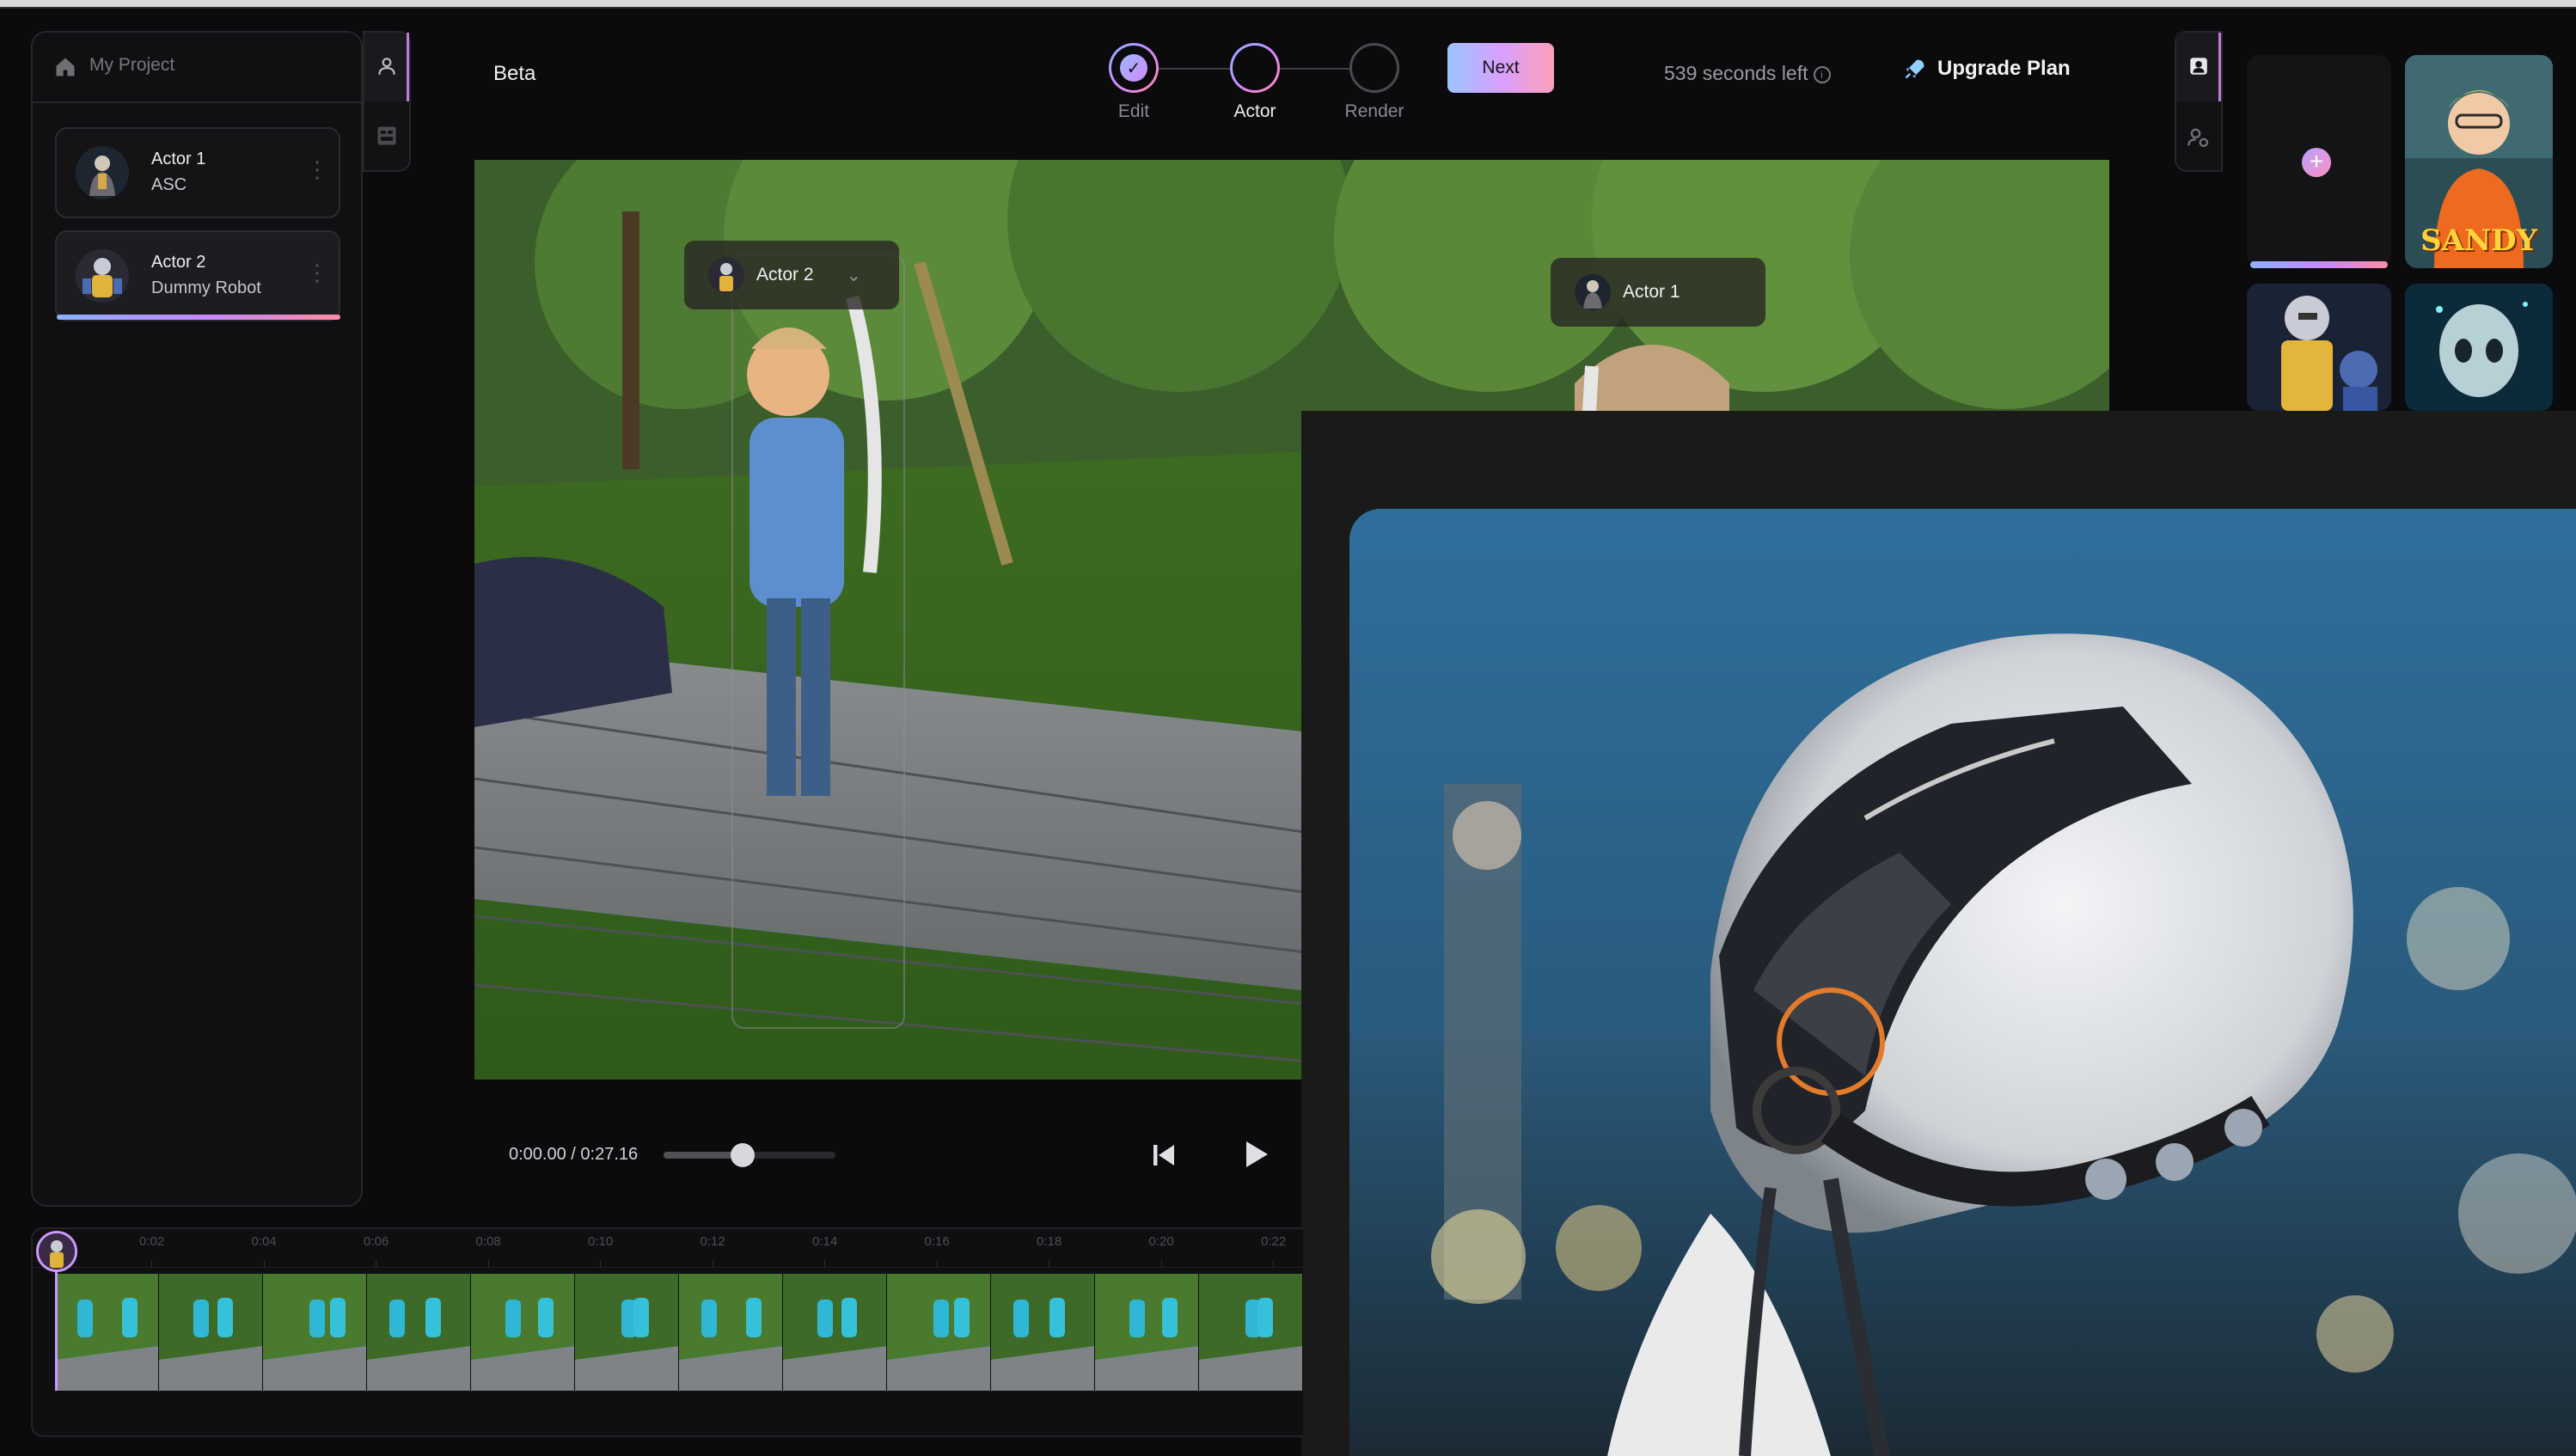 The height and width of the screenshot is (1456, 2576). What do you see at coordinates (1288, 4) in the screenshot?
I see `window-top-border` at bounding box center [1288, 4].